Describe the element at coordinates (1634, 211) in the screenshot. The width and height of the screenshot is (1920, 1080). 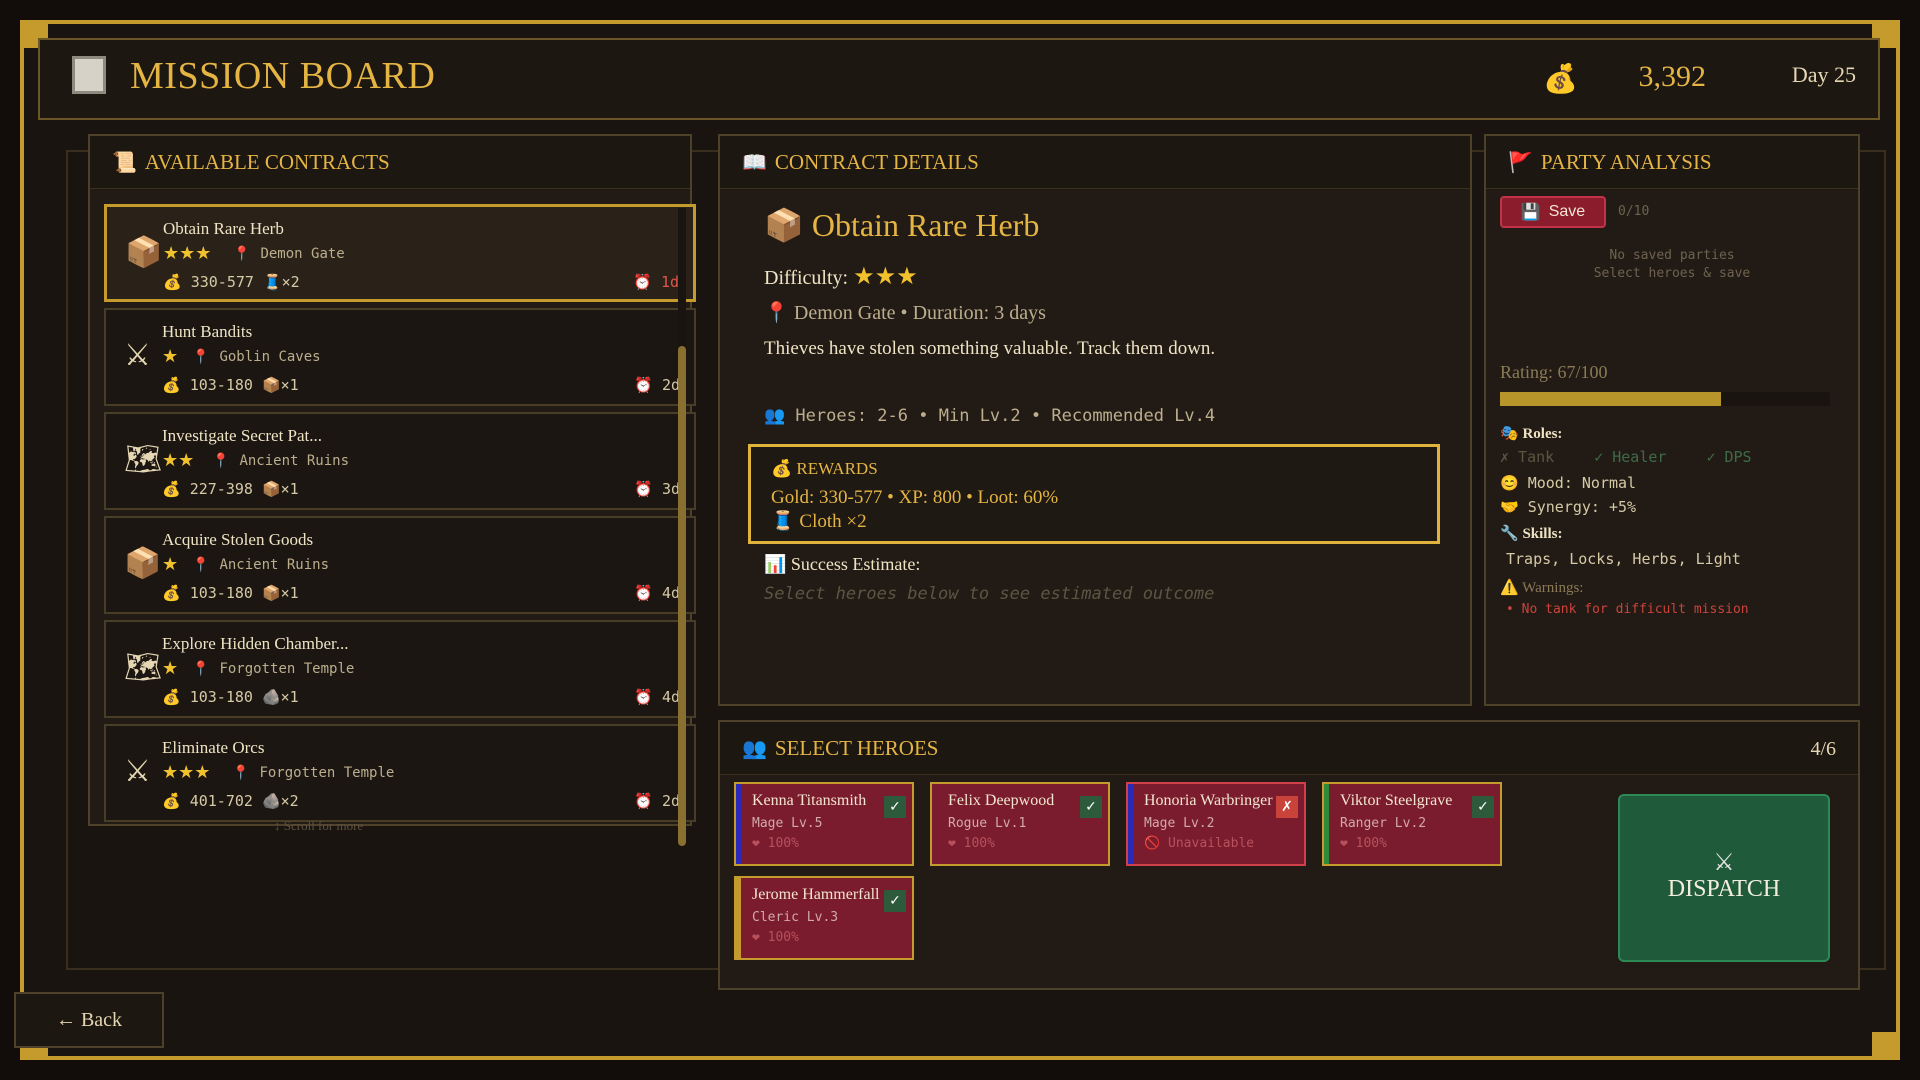
I see `saved-count: 0/10` at that location.